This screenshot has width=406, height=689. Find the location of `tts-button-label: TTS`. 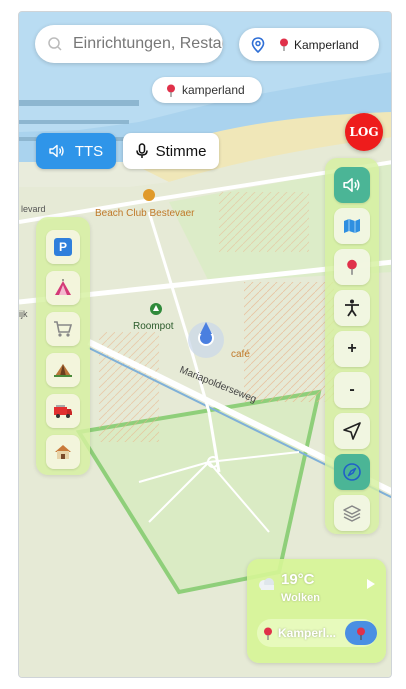

tts-button-label: TTS is located at coordinates (89, 151).